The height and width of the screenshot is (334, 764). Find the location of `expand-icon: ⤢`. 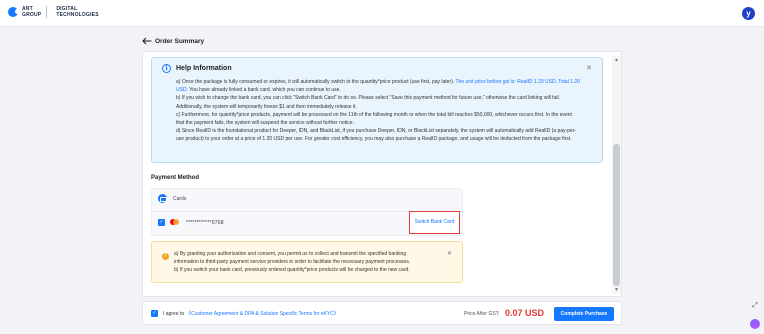

expand-icon: ⤢ is located at coordinates (755, 306).